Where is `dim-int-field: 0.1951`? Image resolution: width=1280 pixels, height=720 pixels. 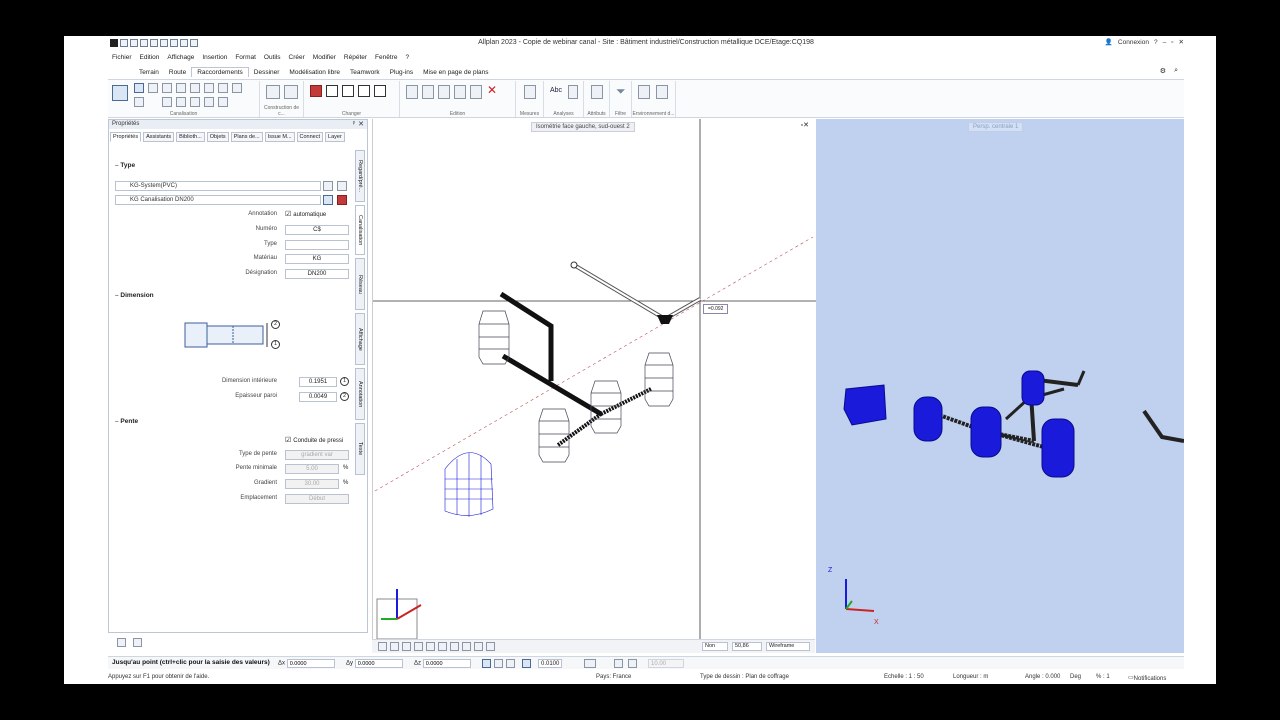
dim-int-field: 0.1951 is located at coordinates (318, 382).